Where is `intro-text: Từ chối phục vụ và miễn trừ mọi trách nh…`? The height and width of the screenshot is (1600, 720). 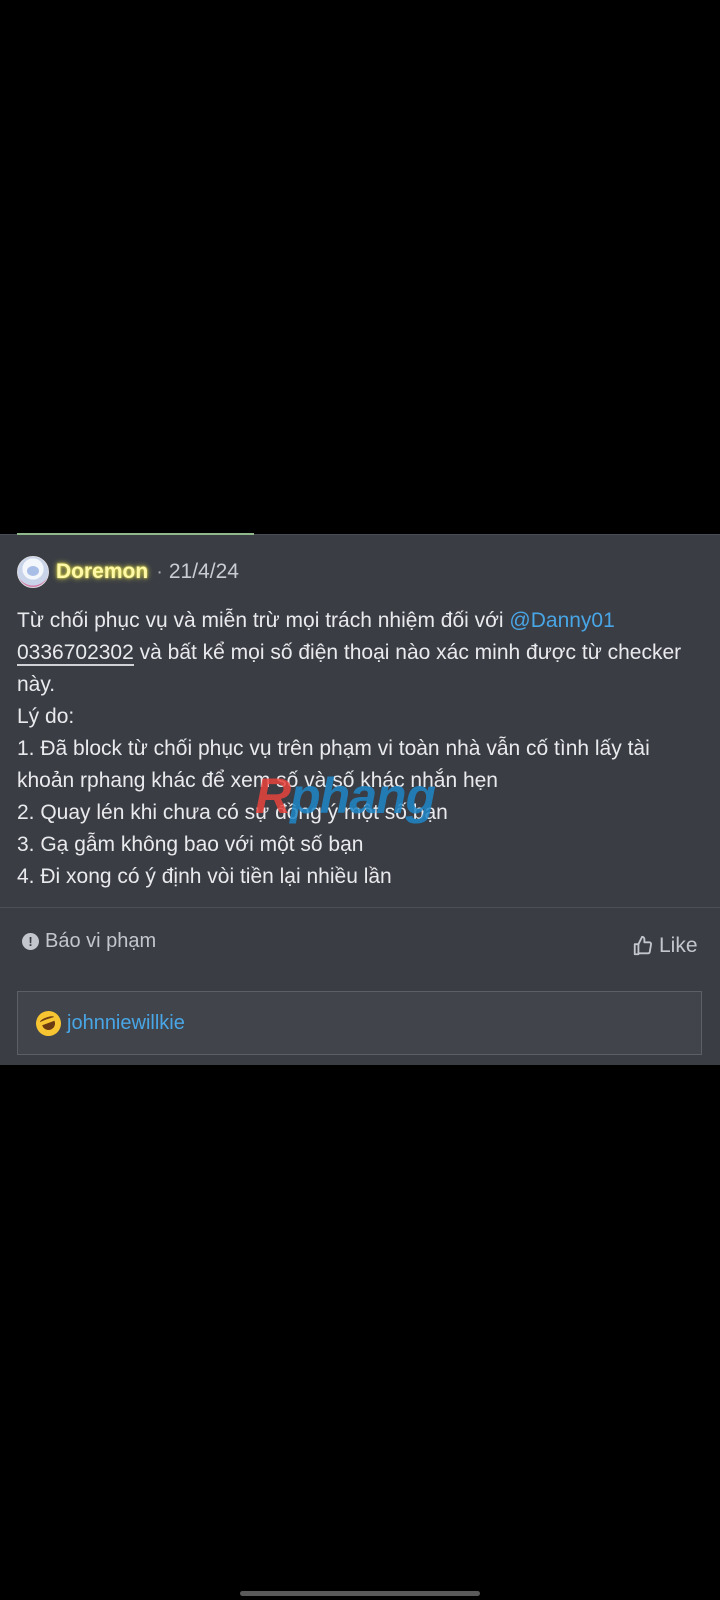 intro-text: Từ chối phục vụ và miễn trừ mọi trách nh… is located at coordinates (263, 620).